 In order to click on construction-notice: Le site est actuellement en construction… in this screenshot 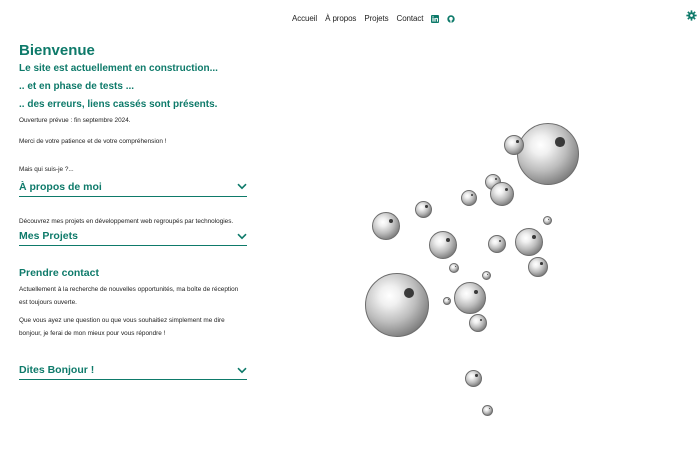, I will do `click(118, 68)`.